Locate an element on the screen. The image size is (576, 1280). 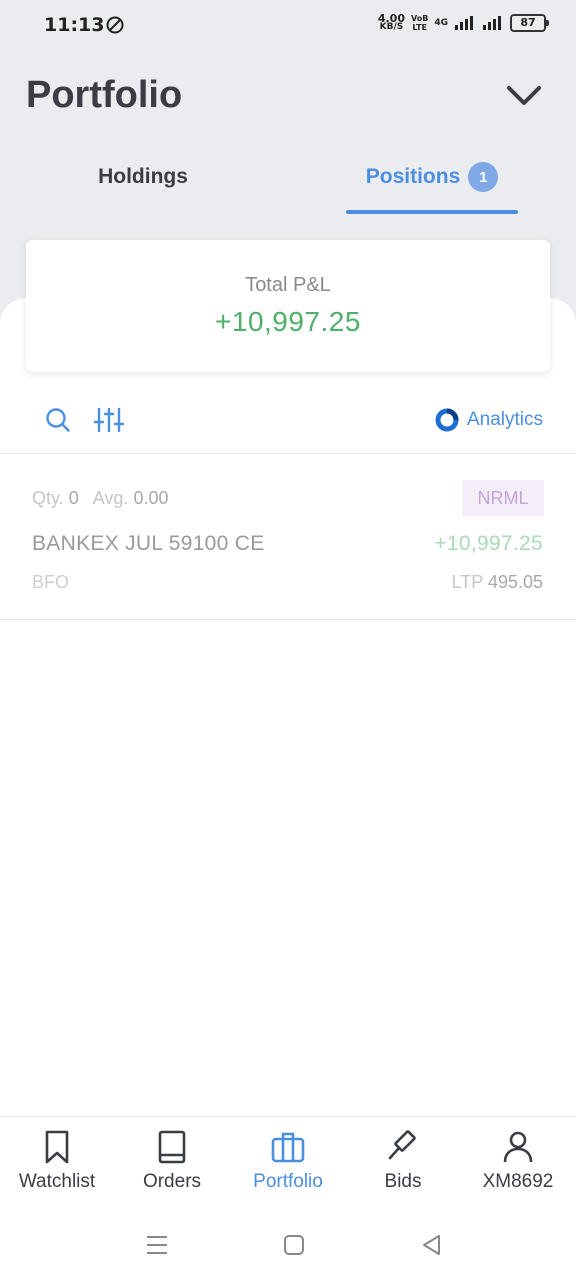
tab-label: Holdings is located at coordinates (143, 176).